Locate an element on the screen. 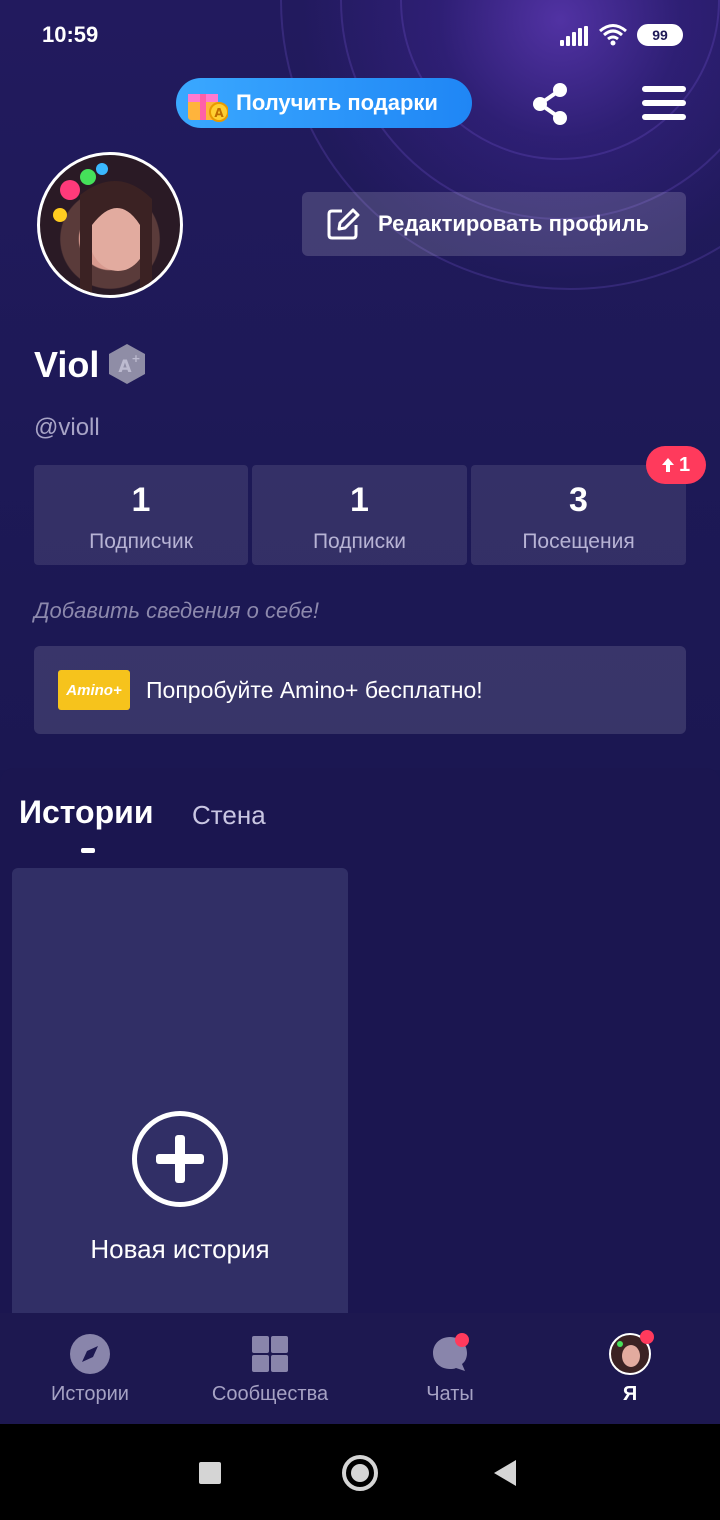  active-tab-indicator is located at coordinates (88, 850).